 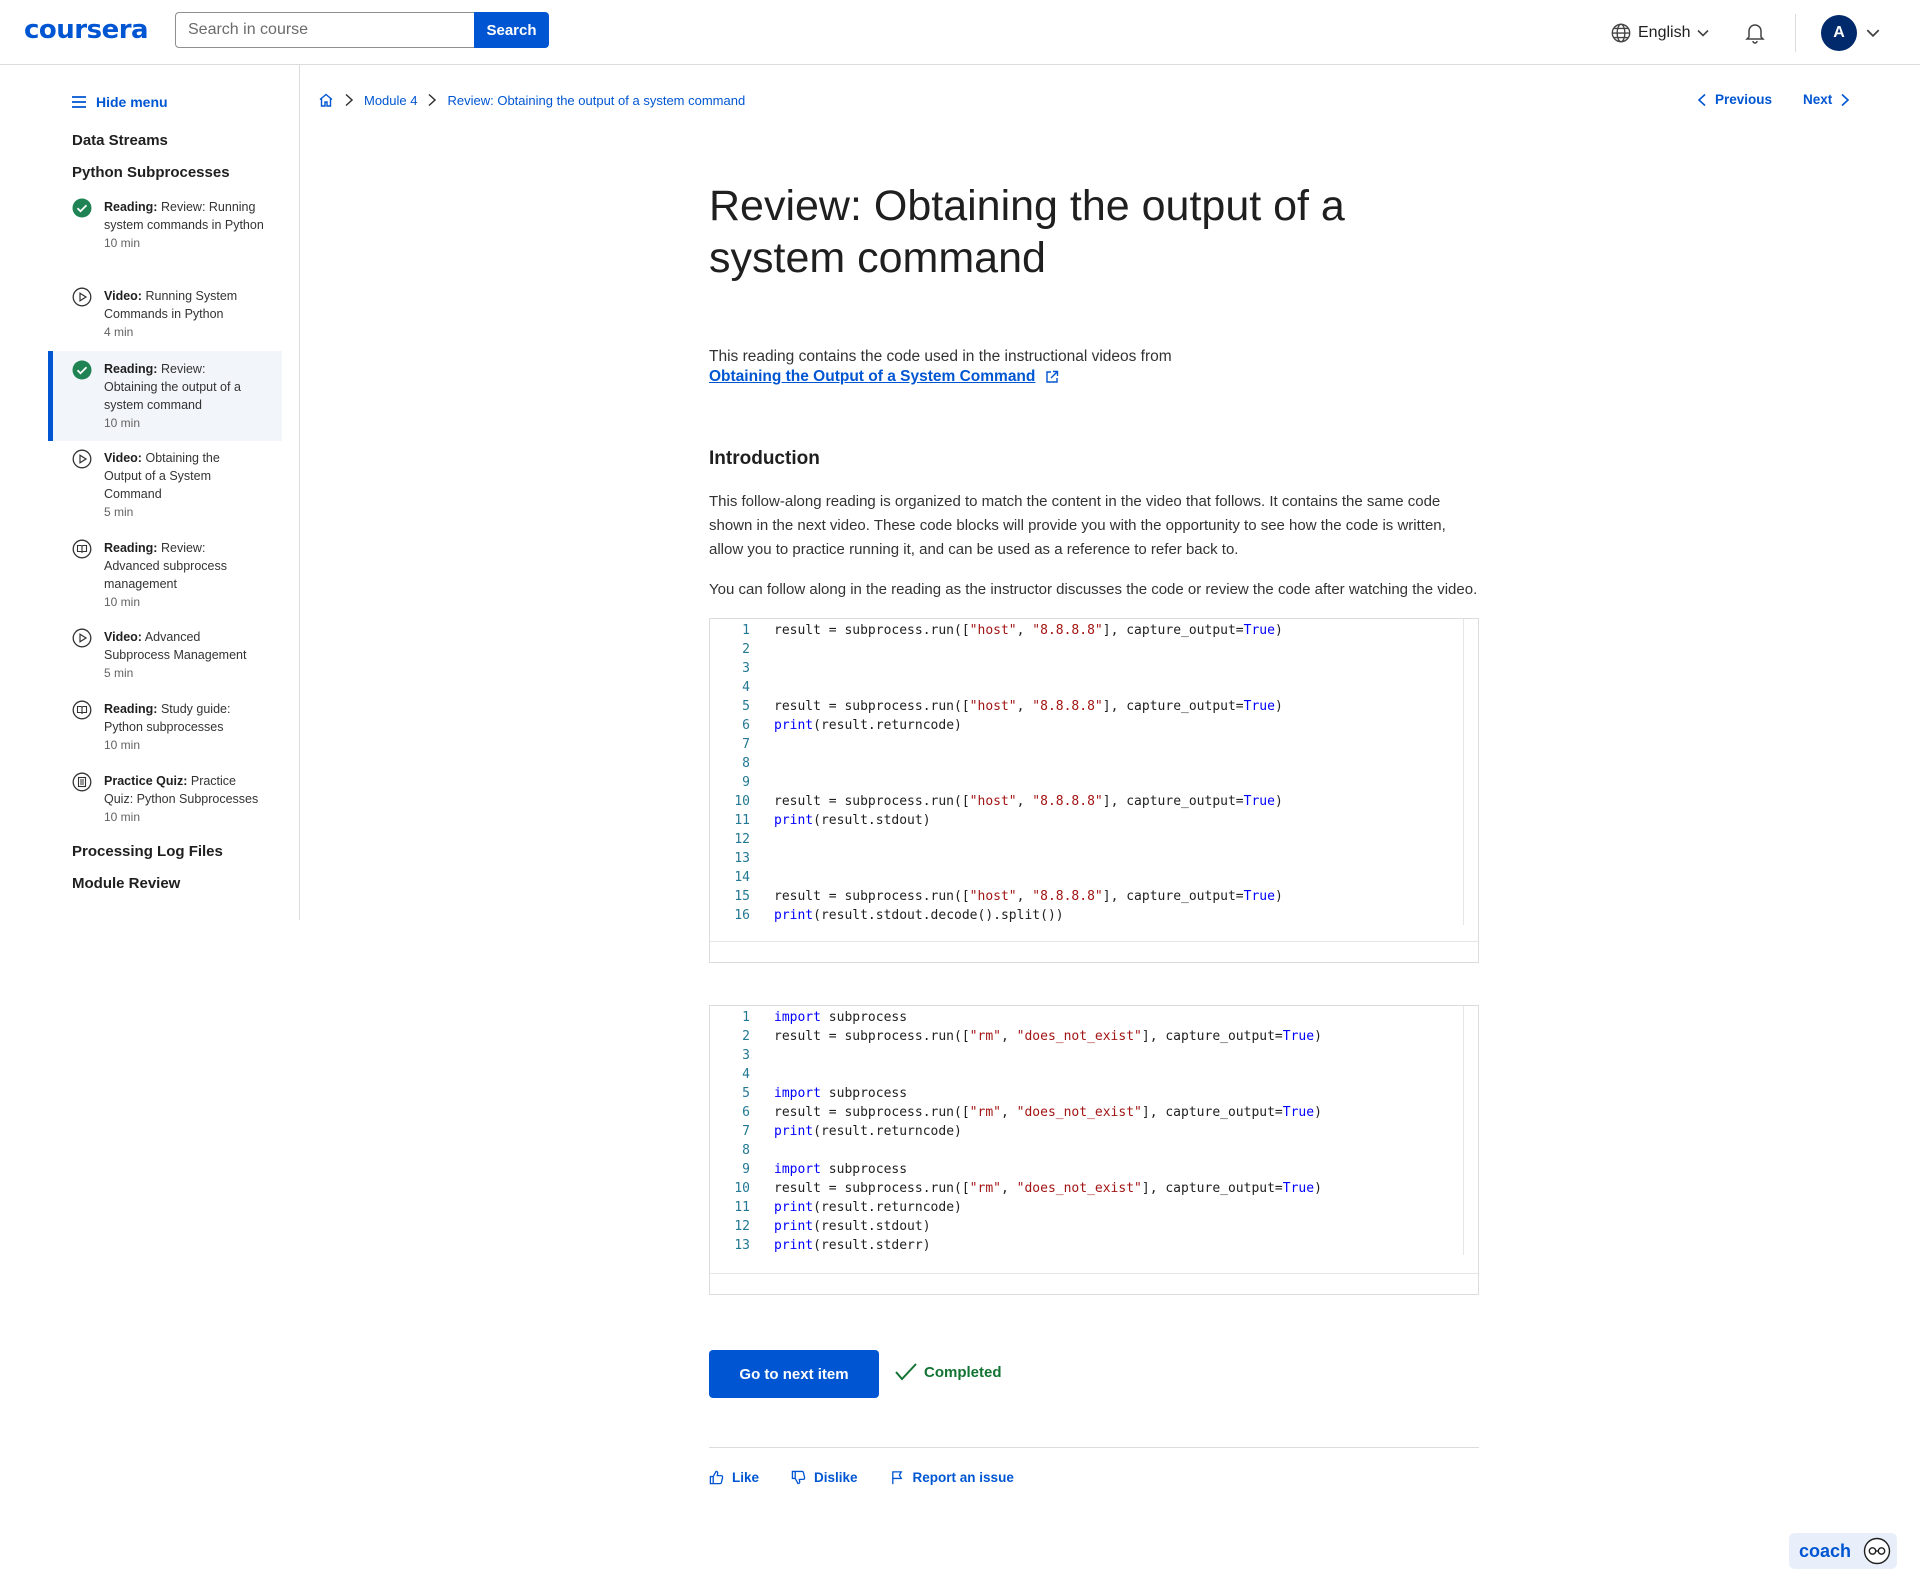 I want to click on code-footer, so click(x=1094, y=1283).